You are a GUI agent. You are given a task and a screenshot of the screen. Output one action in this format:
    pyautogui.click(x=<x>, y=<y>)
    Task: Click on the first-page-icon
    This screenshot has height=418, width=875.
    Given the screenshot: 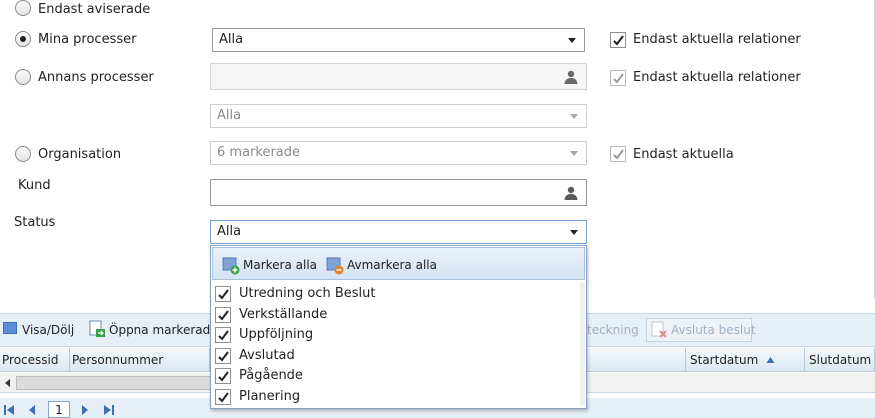 What is the action you would take?
    pyautogui.click(x=10, y=410)
    